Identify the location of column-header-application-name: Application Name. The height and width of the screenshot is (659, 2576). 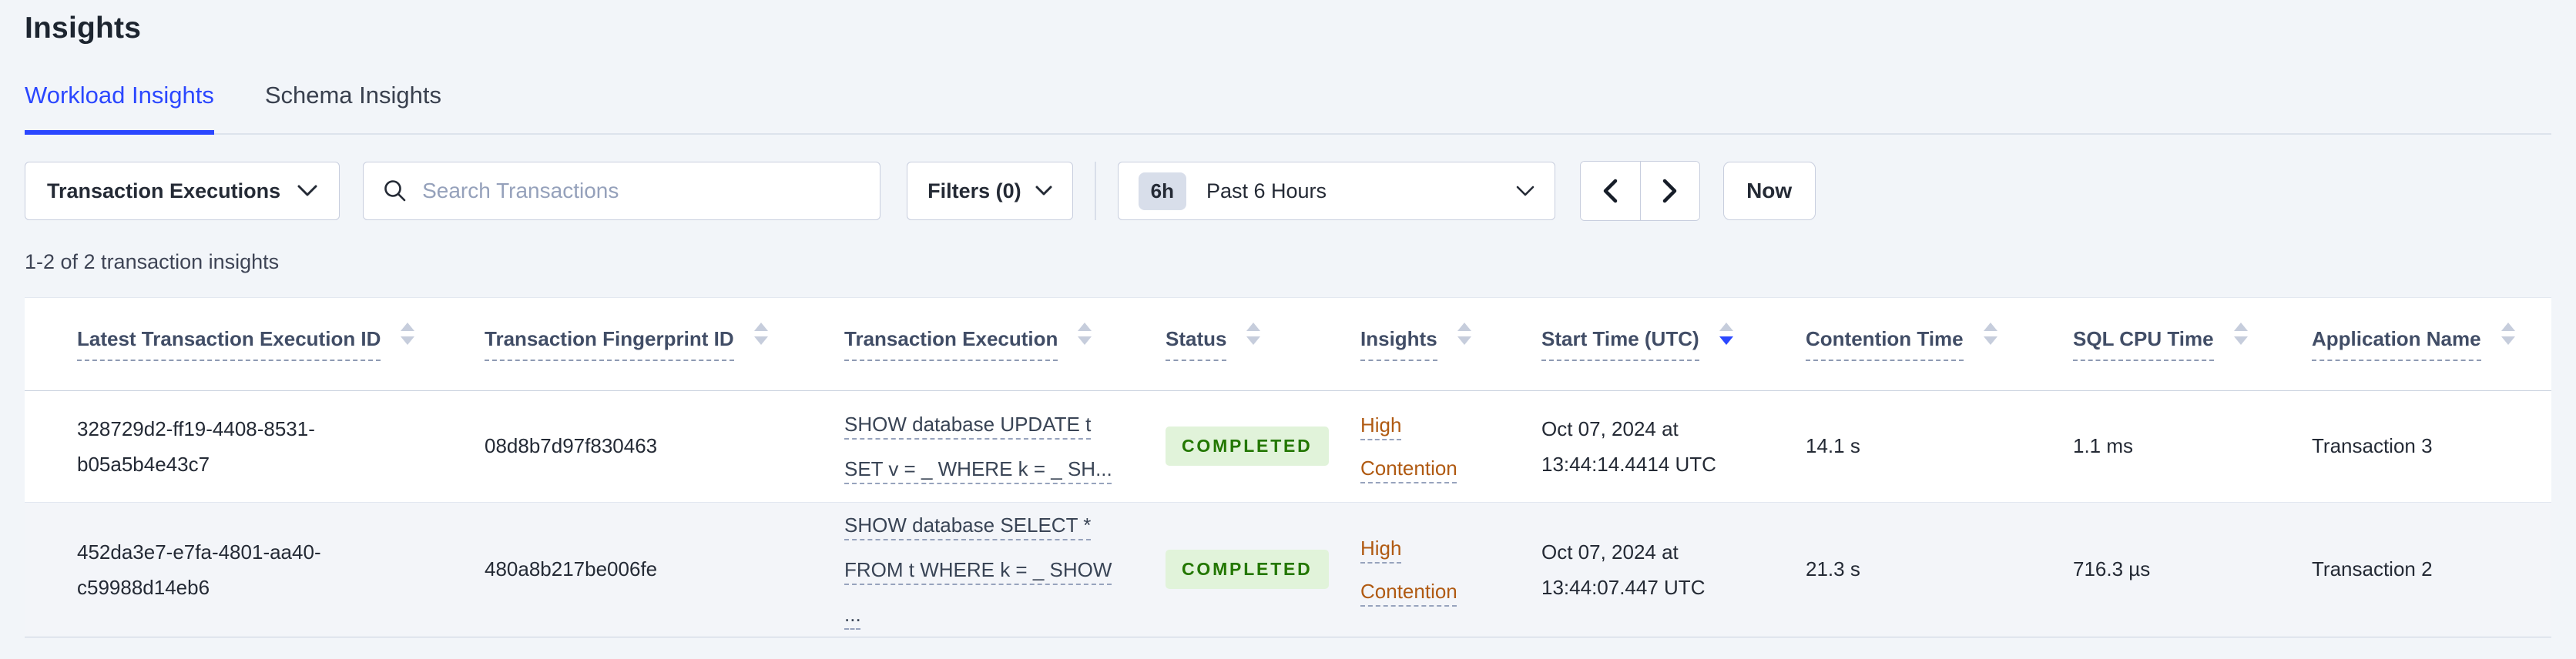
(2431, 344).